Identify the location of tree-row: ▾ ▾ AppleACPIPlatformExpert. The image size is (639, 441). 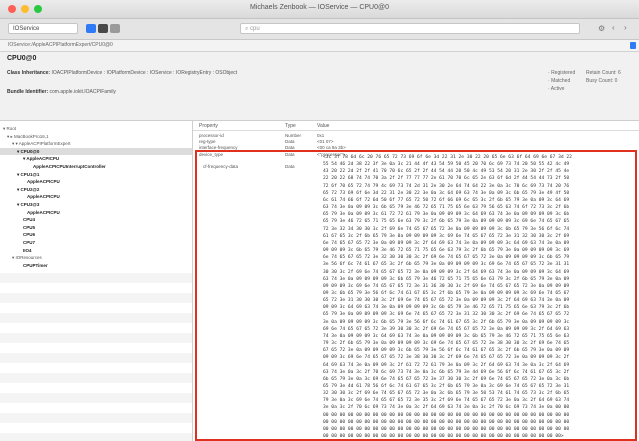
(96, 143).